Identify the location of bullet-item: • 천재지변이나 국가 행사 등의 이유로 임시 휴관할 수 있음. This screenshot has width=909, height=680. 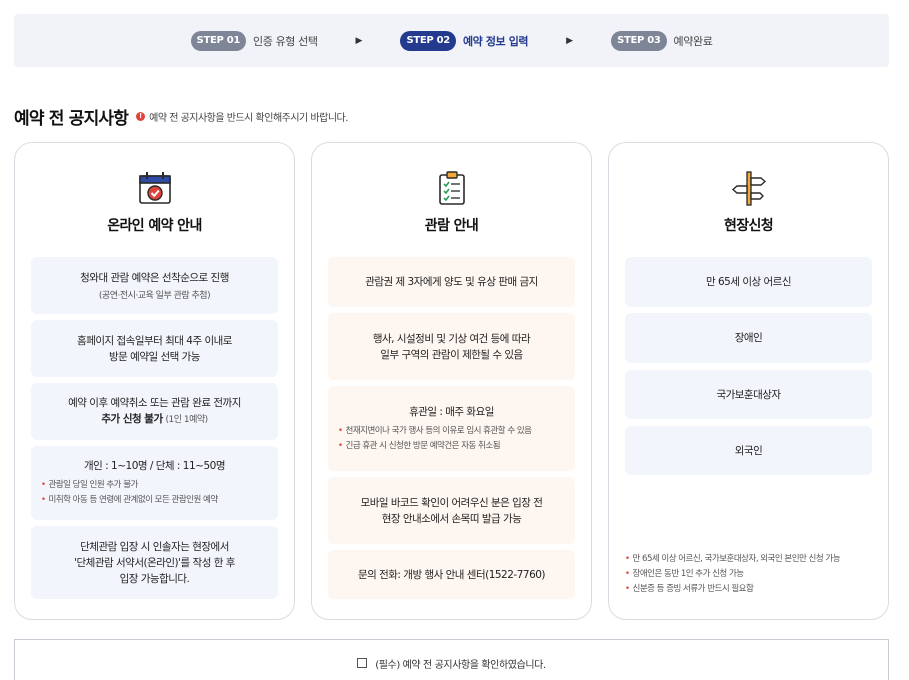
(435, 430).